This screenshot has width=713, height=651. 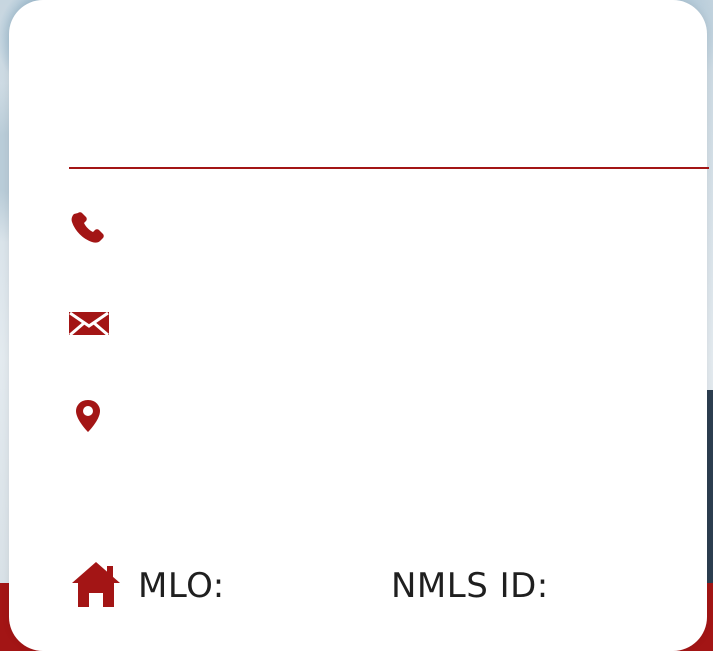 I want to click on phone-icon, so click(x=88, y=228).